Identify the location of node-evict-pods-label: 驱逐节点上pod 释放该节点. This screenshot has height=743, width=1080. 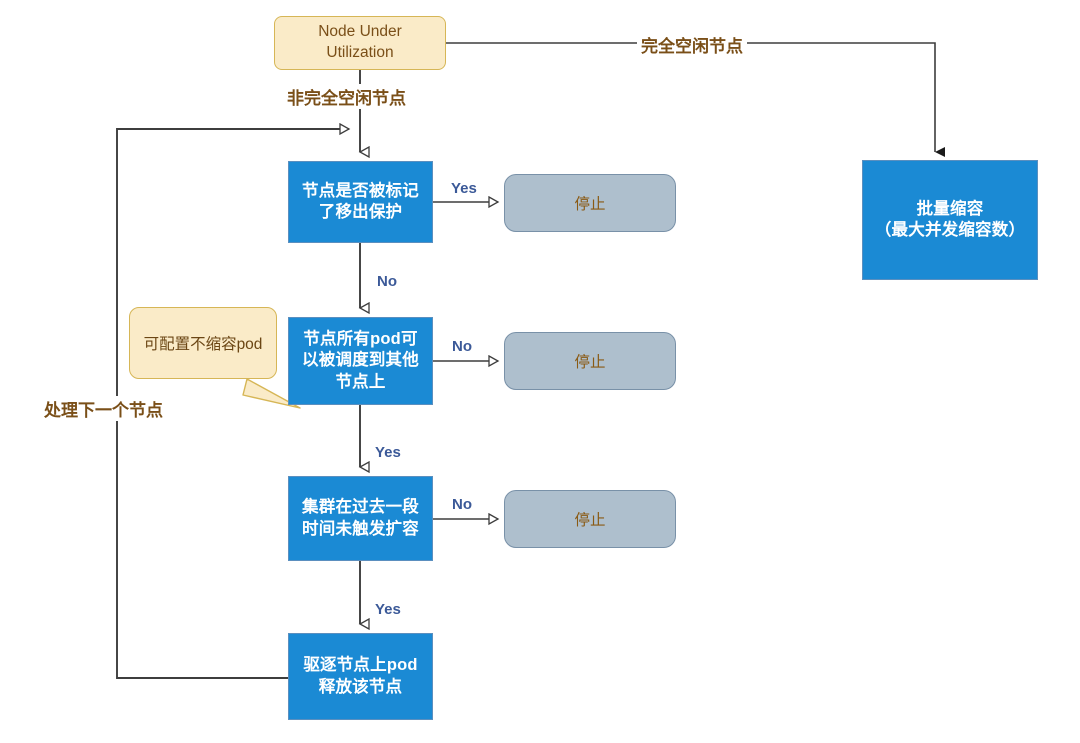
(360, 676).